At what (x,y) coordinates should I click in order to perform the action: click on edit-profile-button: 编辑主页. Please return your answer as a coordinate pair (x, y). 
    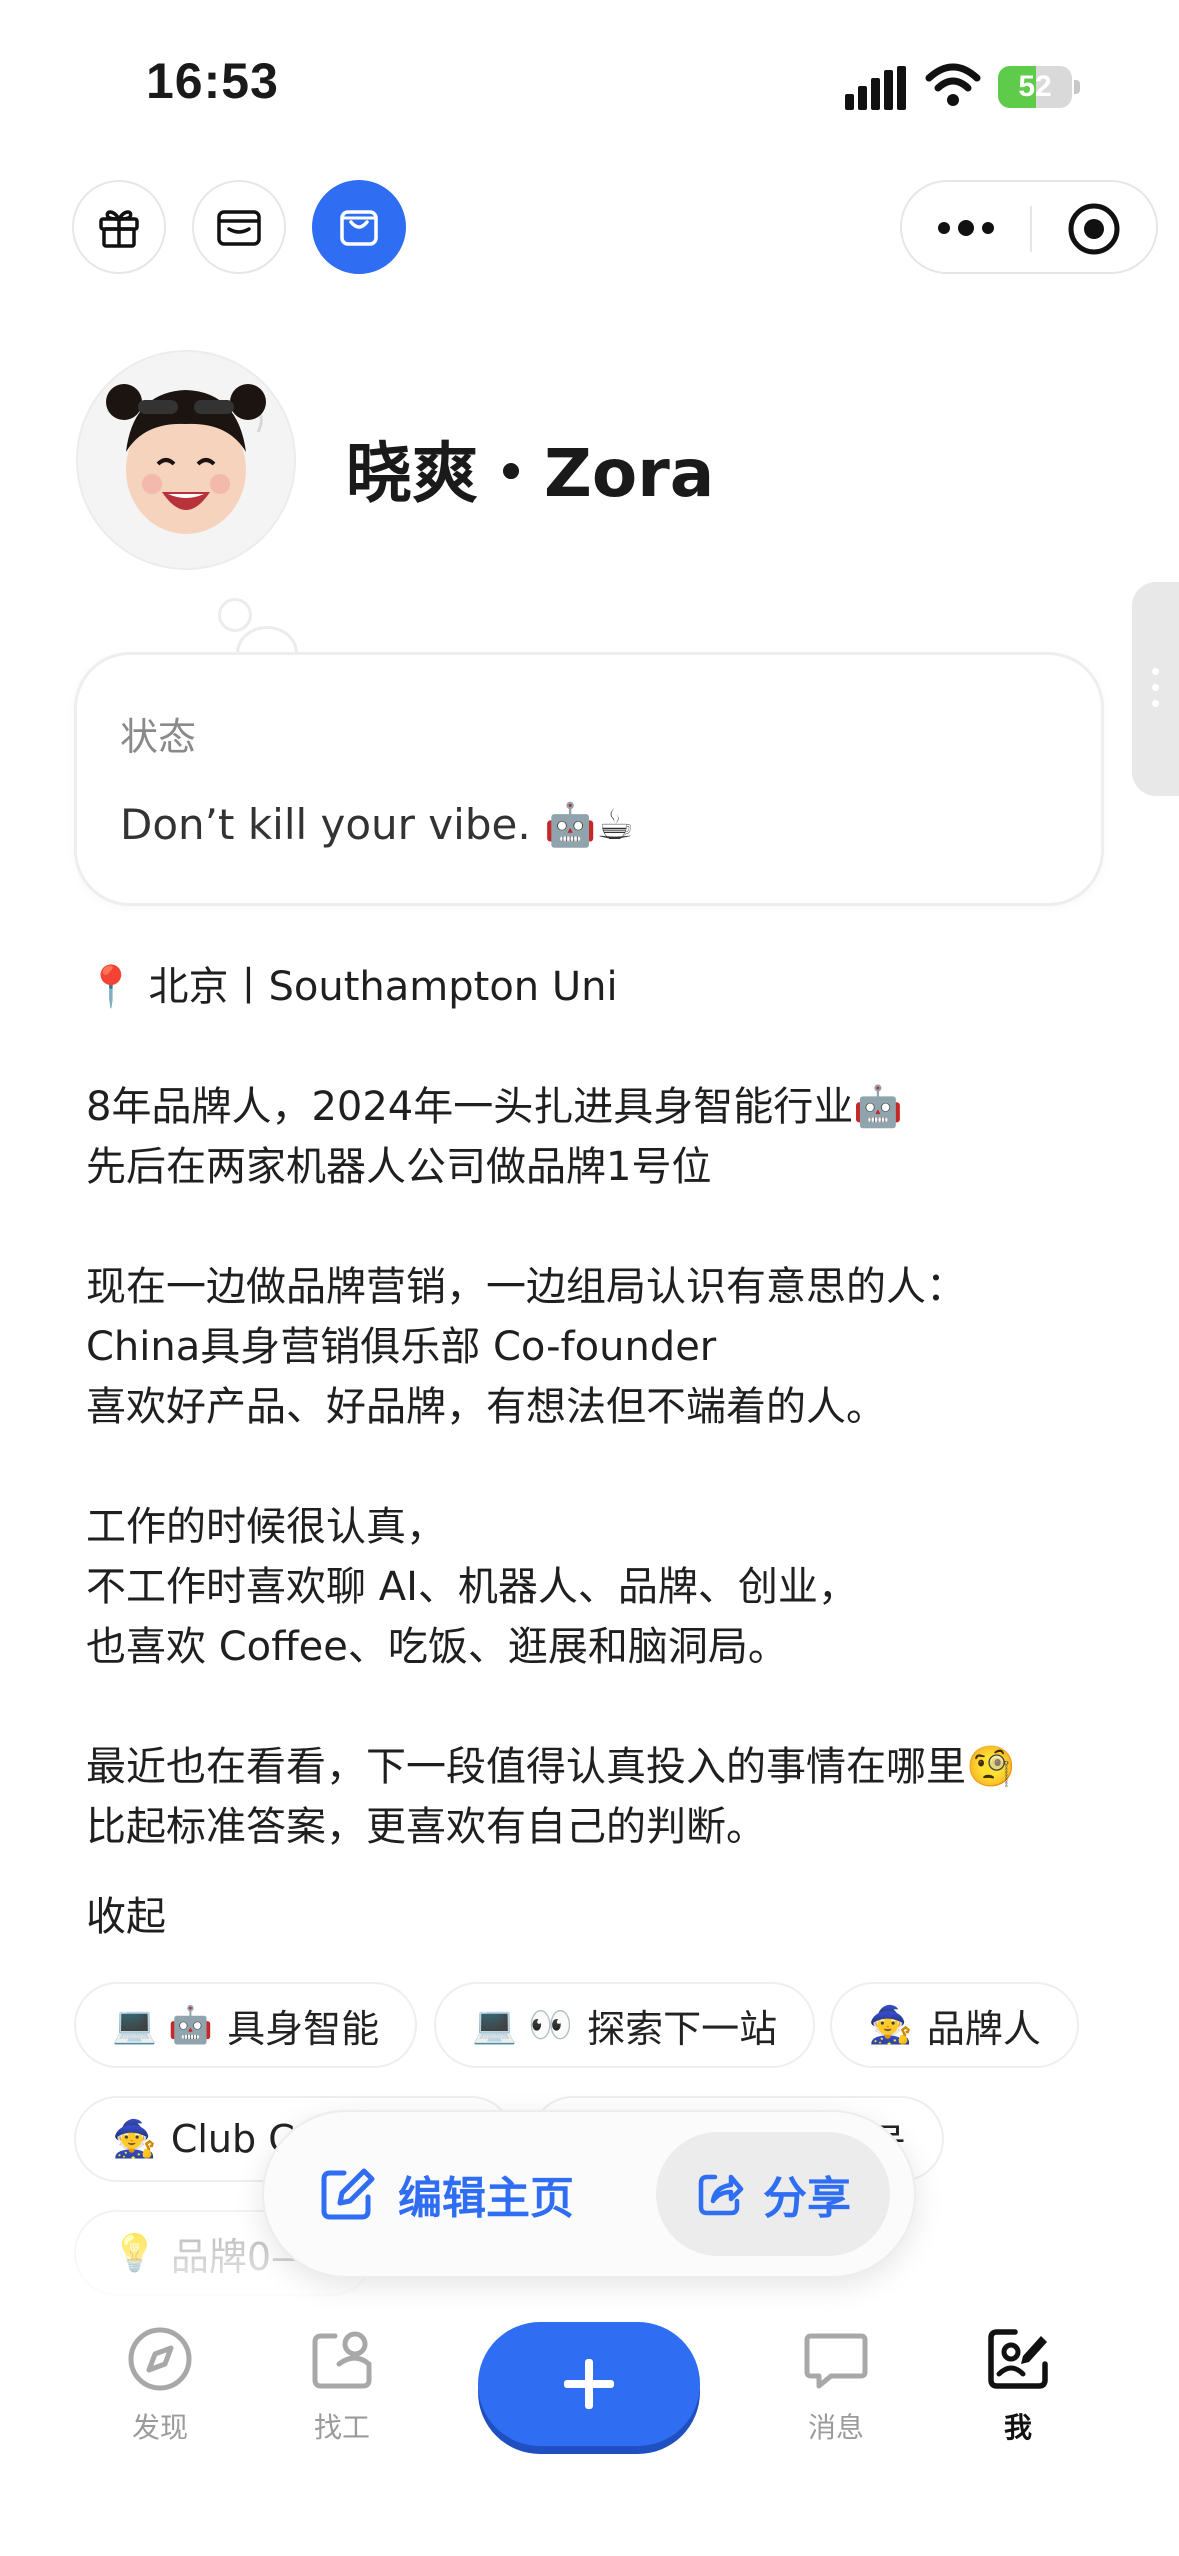
    Looking at the image, I should click on (445, 2194).